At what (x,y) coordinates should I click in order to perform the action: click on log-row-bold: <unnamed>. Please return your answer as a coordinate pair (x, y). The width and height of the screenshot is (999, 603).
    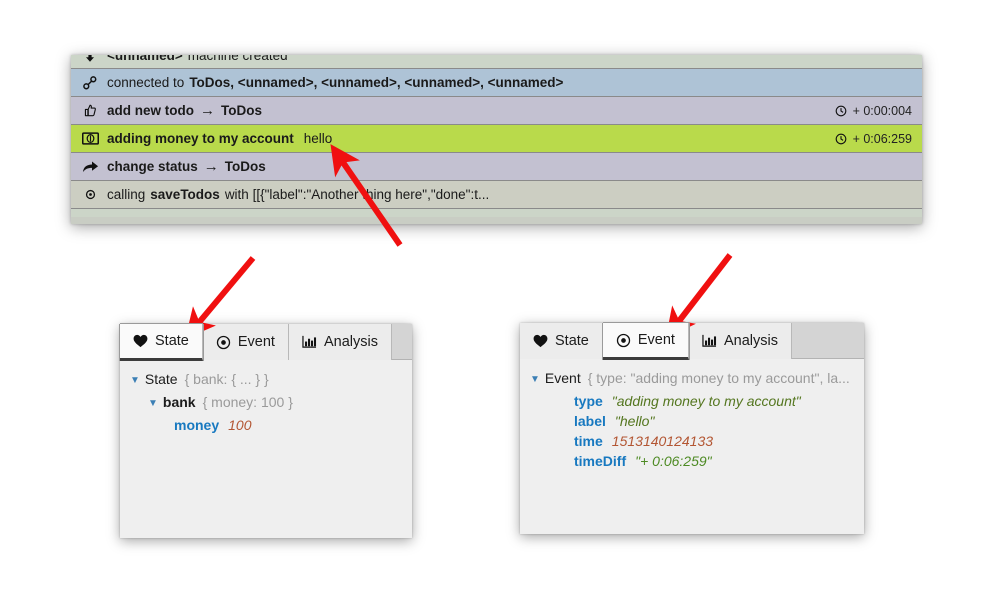
    Looking at the image, I should click on (145, 59).